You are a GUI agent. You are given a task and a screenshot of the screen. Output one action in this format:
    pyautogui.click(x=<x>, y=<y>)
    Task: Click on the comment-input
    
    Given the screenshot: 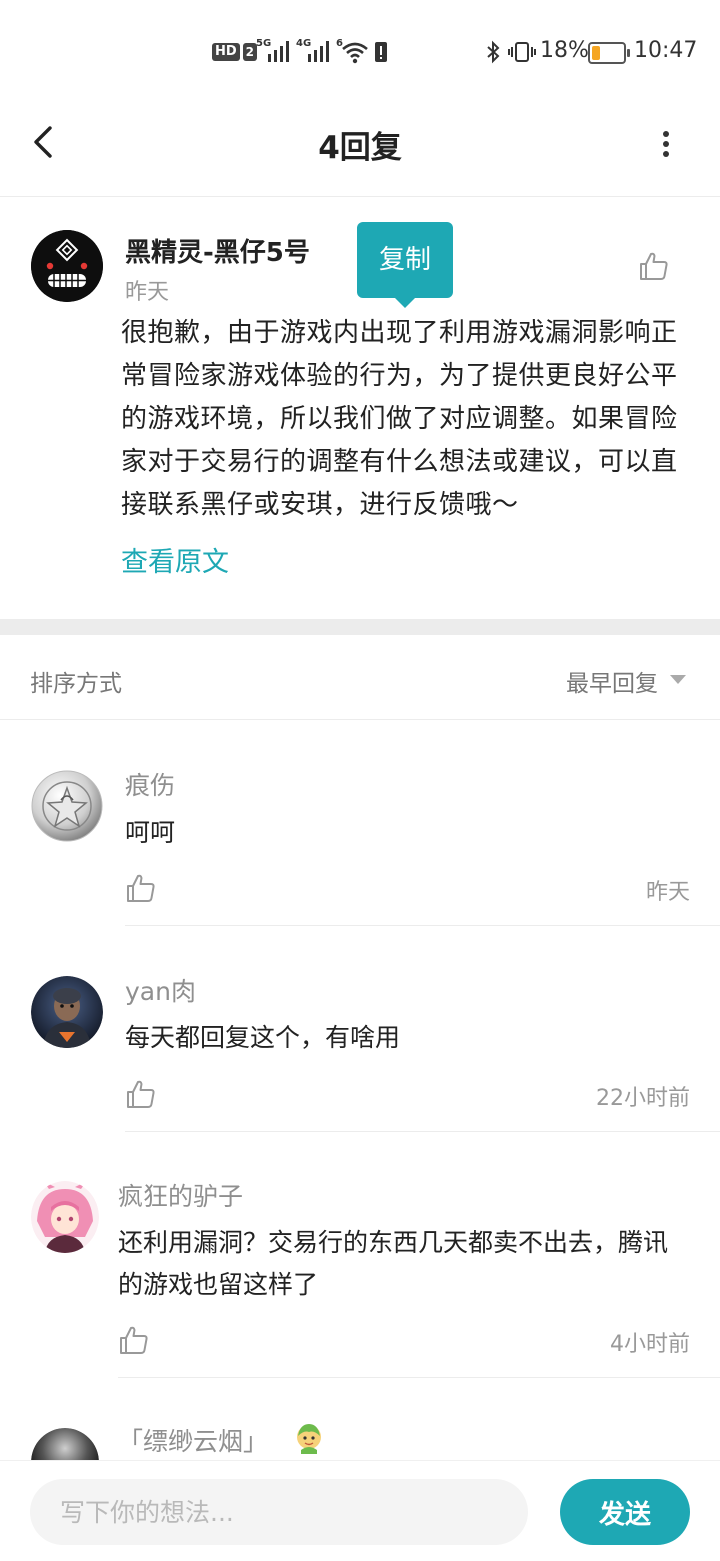 What is the action you would take?
    pyautogui.click(x=279, y=1512)
    